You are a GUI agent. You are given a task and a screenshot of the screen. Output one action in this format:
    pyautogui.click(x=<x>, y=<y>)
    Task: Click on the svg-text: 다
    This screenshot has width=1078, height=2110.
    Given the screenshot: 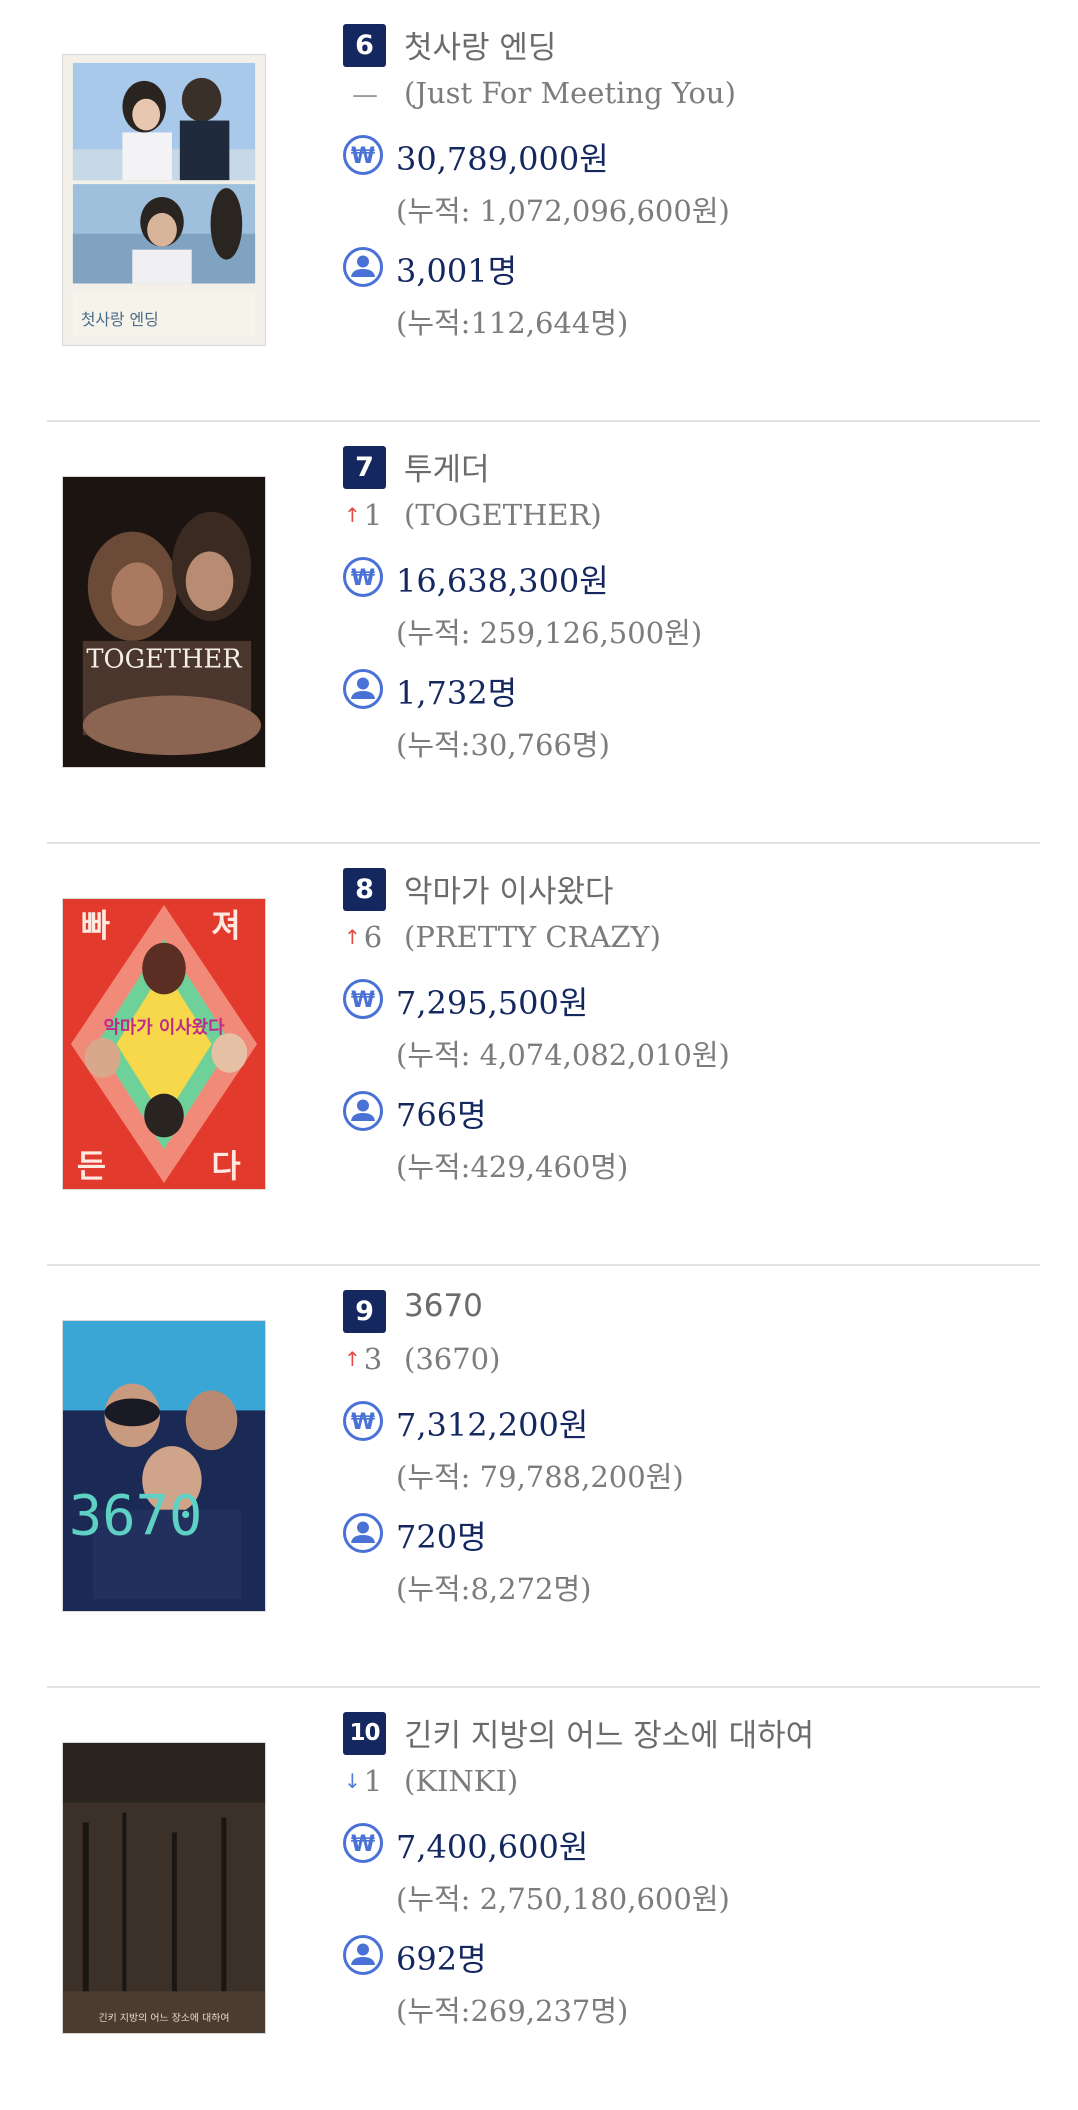 What is the action you would take?
    pyautogui.click(x=226, y=1167)
    